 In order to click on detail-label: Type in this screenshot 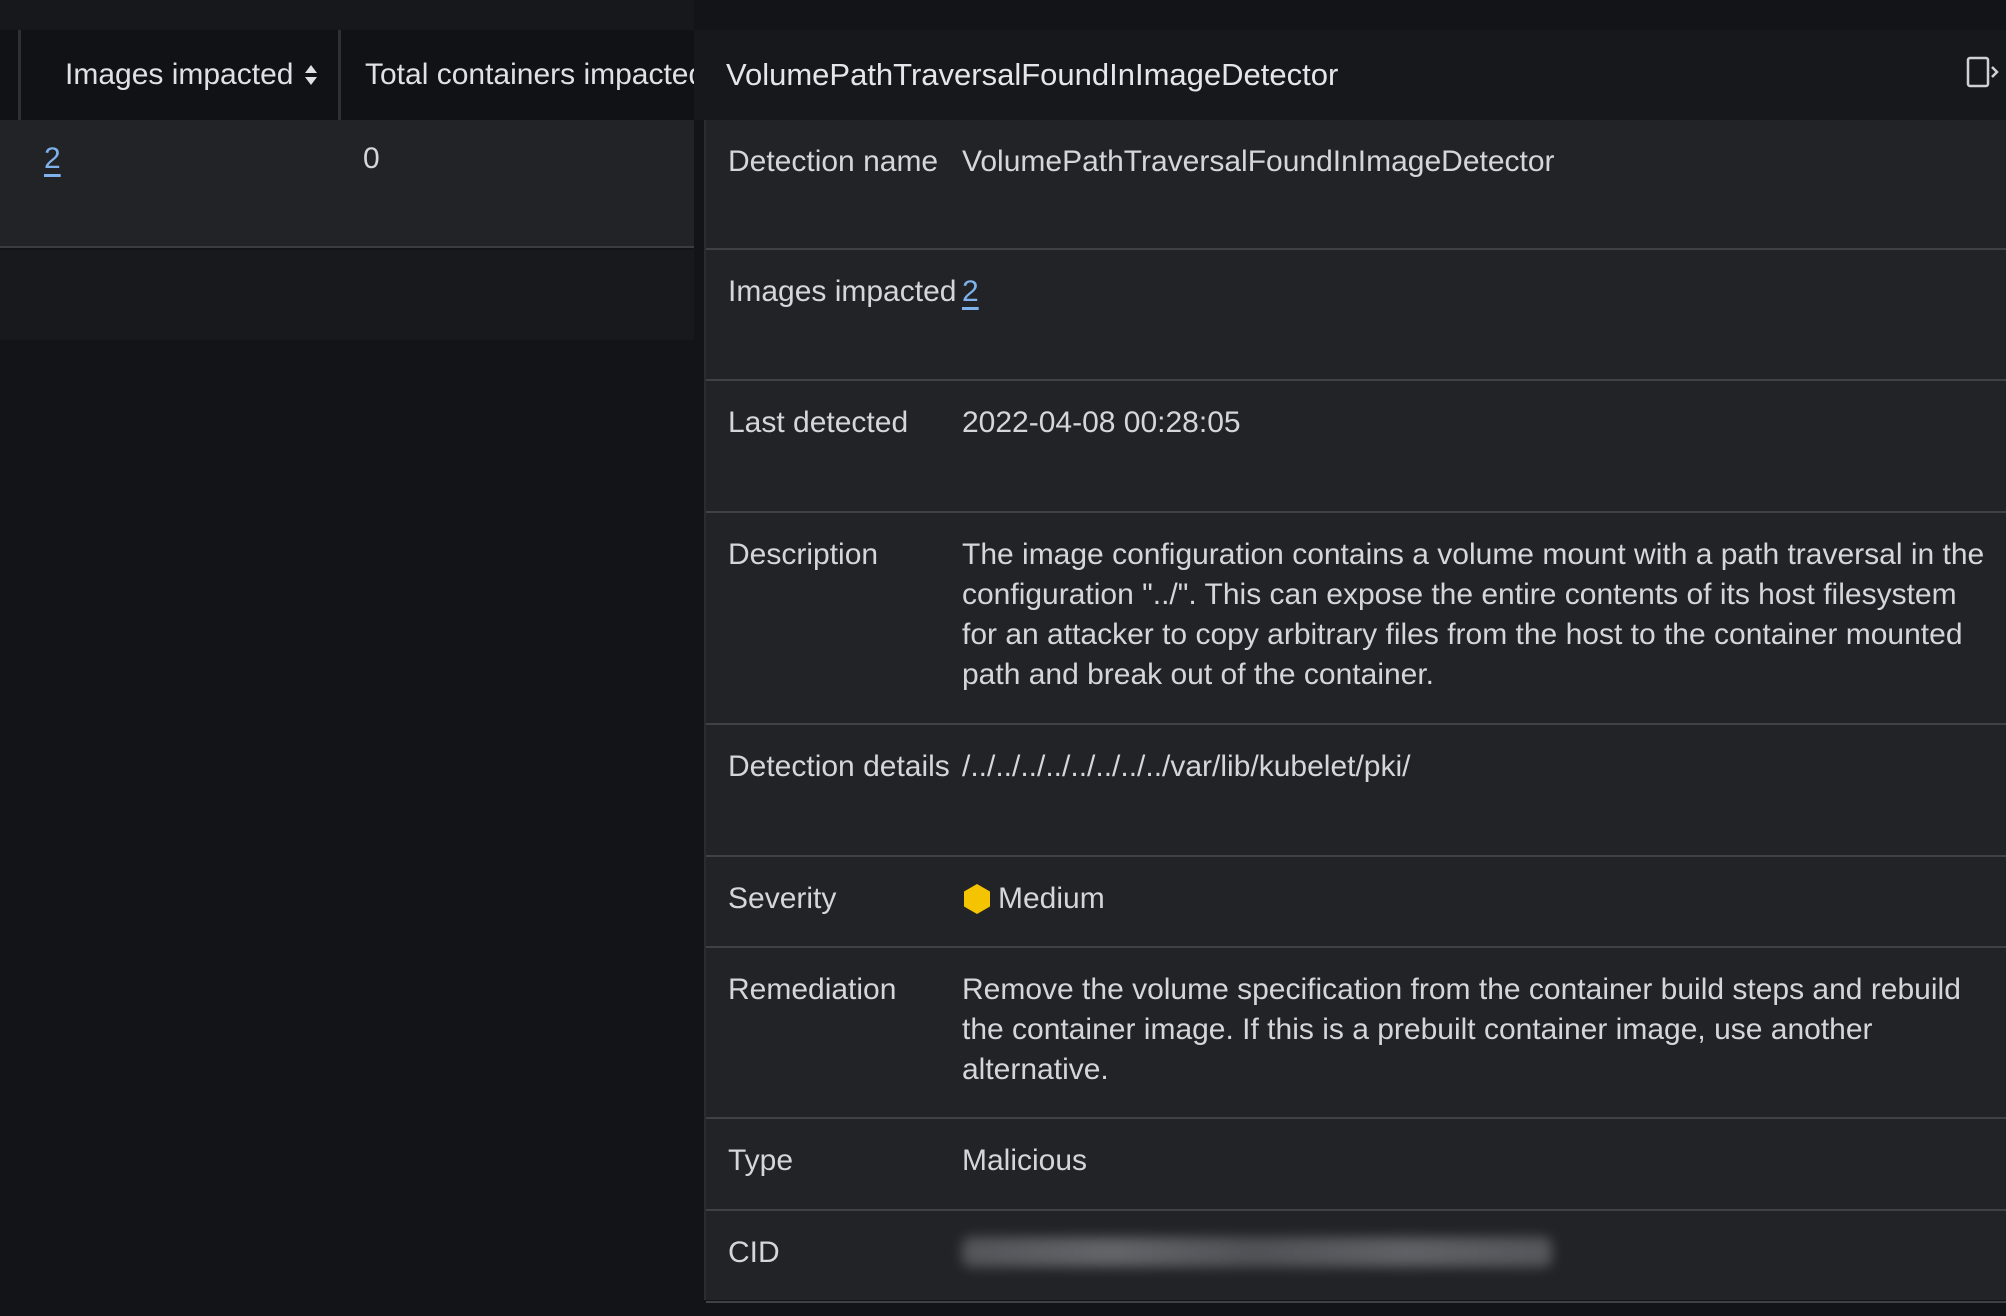, I will do `click(761, 1160)`.